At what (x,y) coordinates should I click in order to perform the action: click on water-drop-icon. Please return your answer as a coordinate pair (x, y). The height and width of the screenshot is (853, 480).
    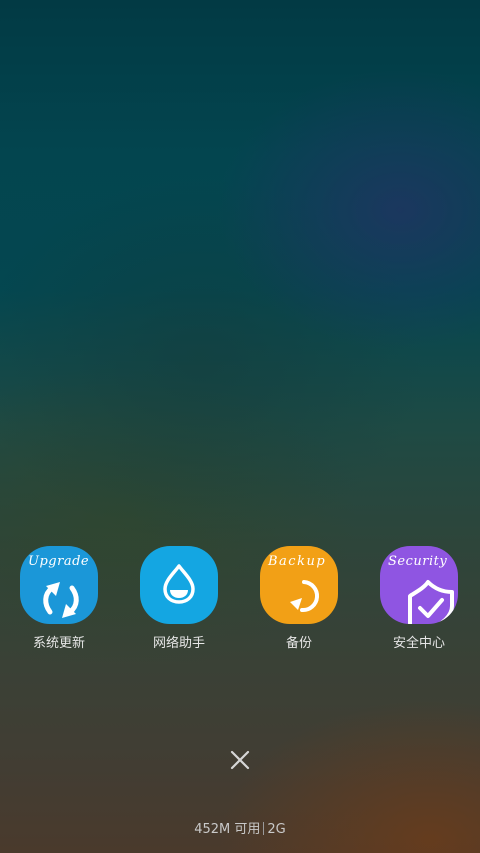
    Looking at the image, I should click on (179, 584).